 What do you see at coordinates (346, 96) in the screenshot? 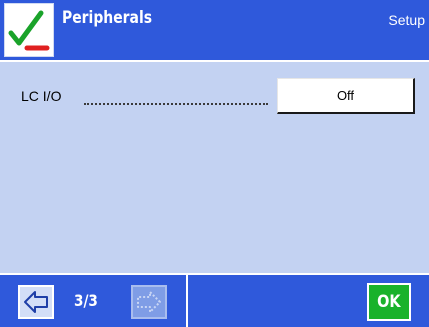
I see `lc-io-value-button: Off` at bounding box center [346, 96].